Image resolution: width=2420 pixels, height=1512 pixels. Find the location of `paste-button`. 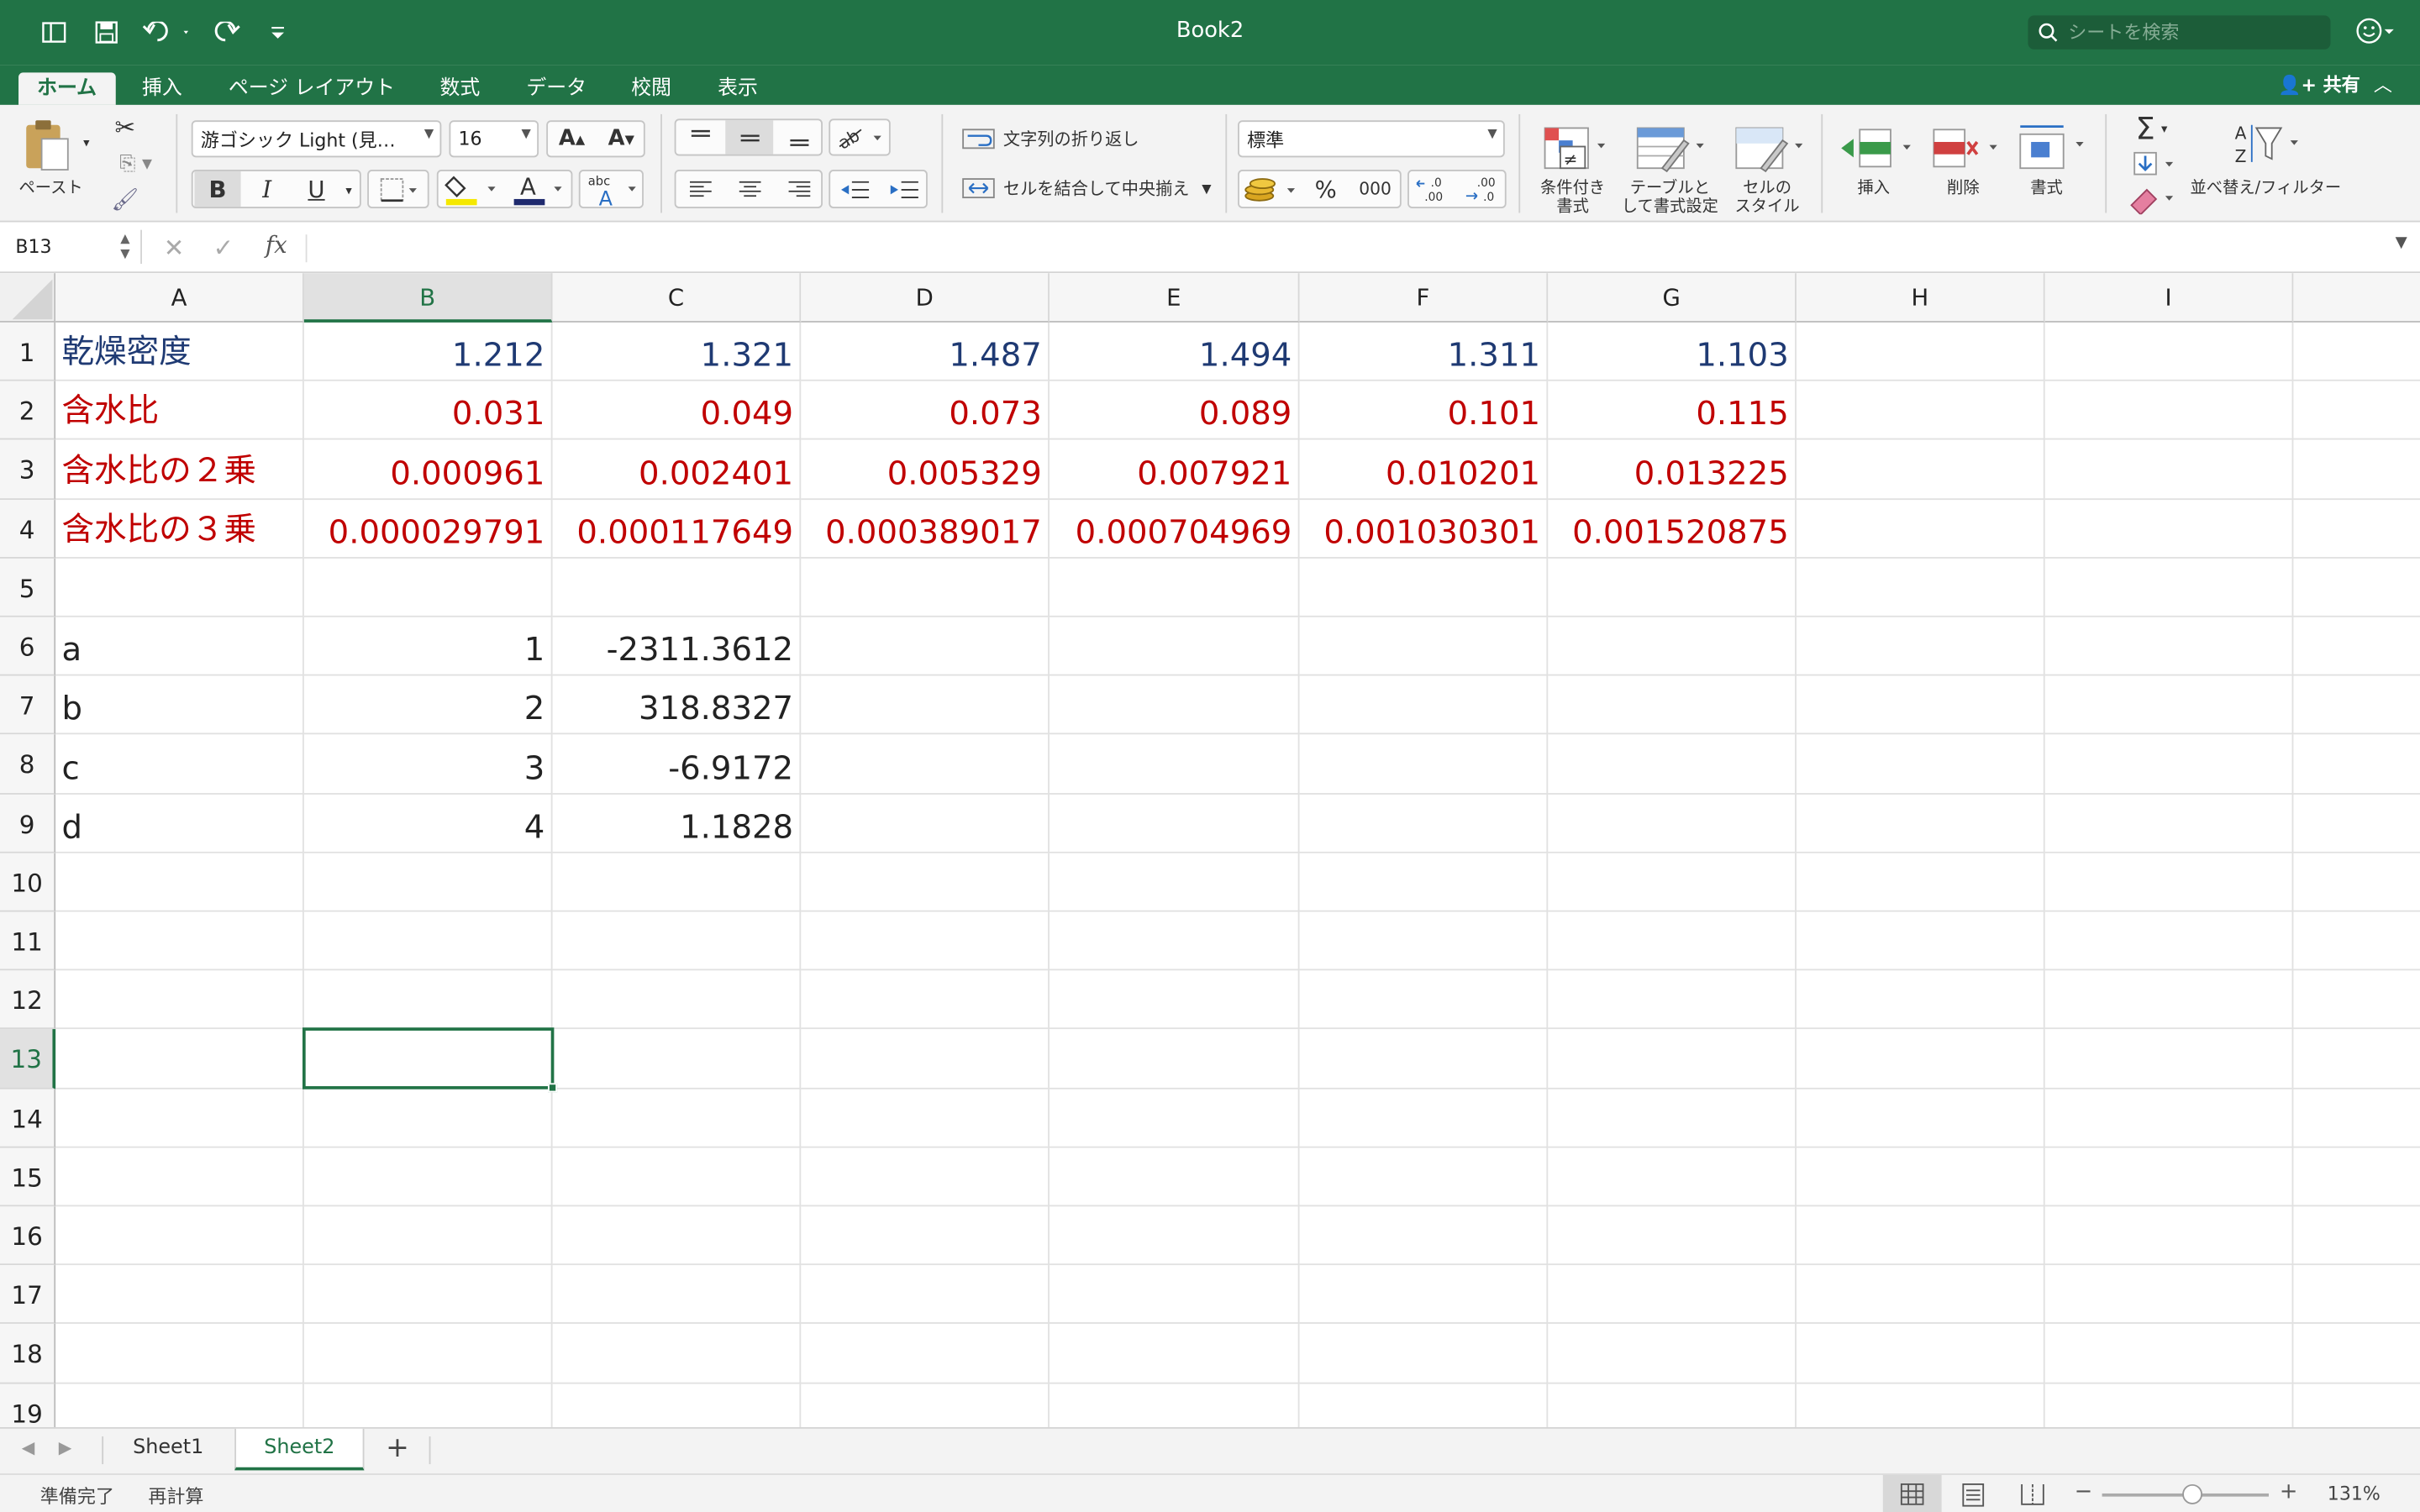

paste-button is located at coordinates (45, 145).